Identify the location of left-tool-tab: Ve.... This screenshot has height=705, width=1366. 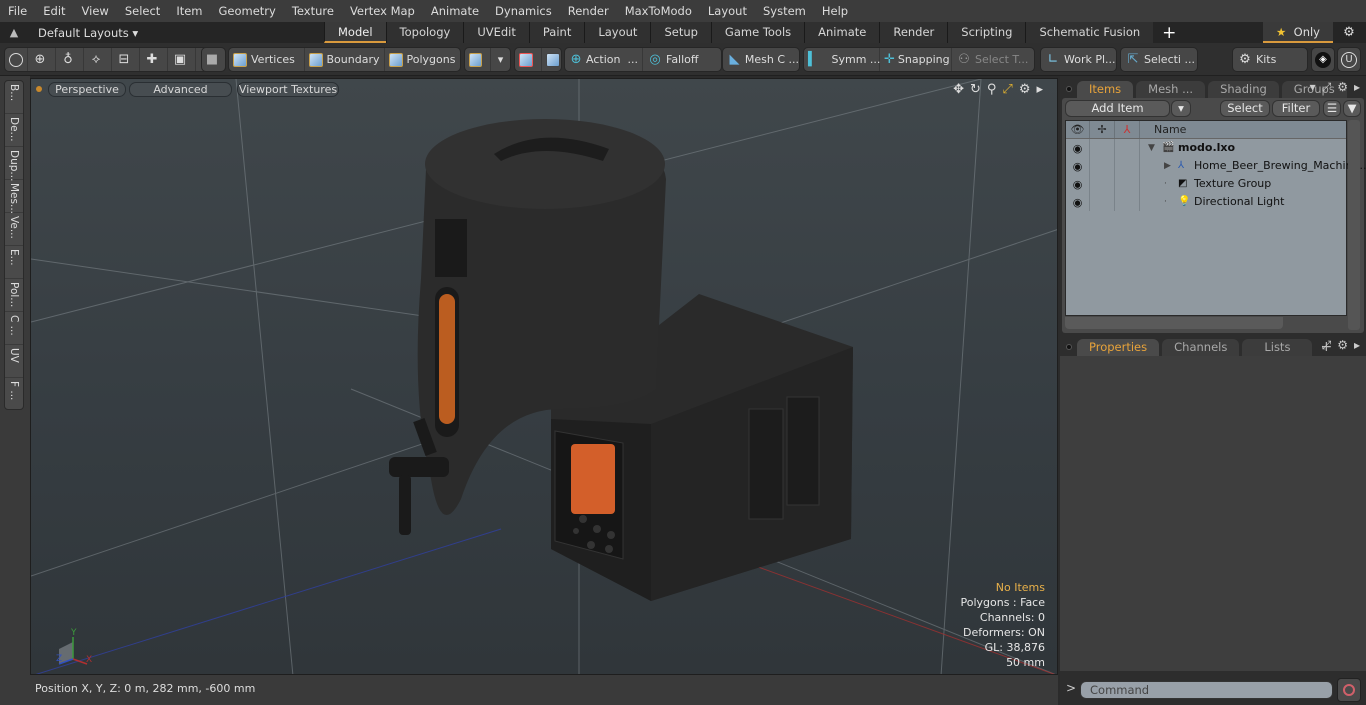
(14, 229).